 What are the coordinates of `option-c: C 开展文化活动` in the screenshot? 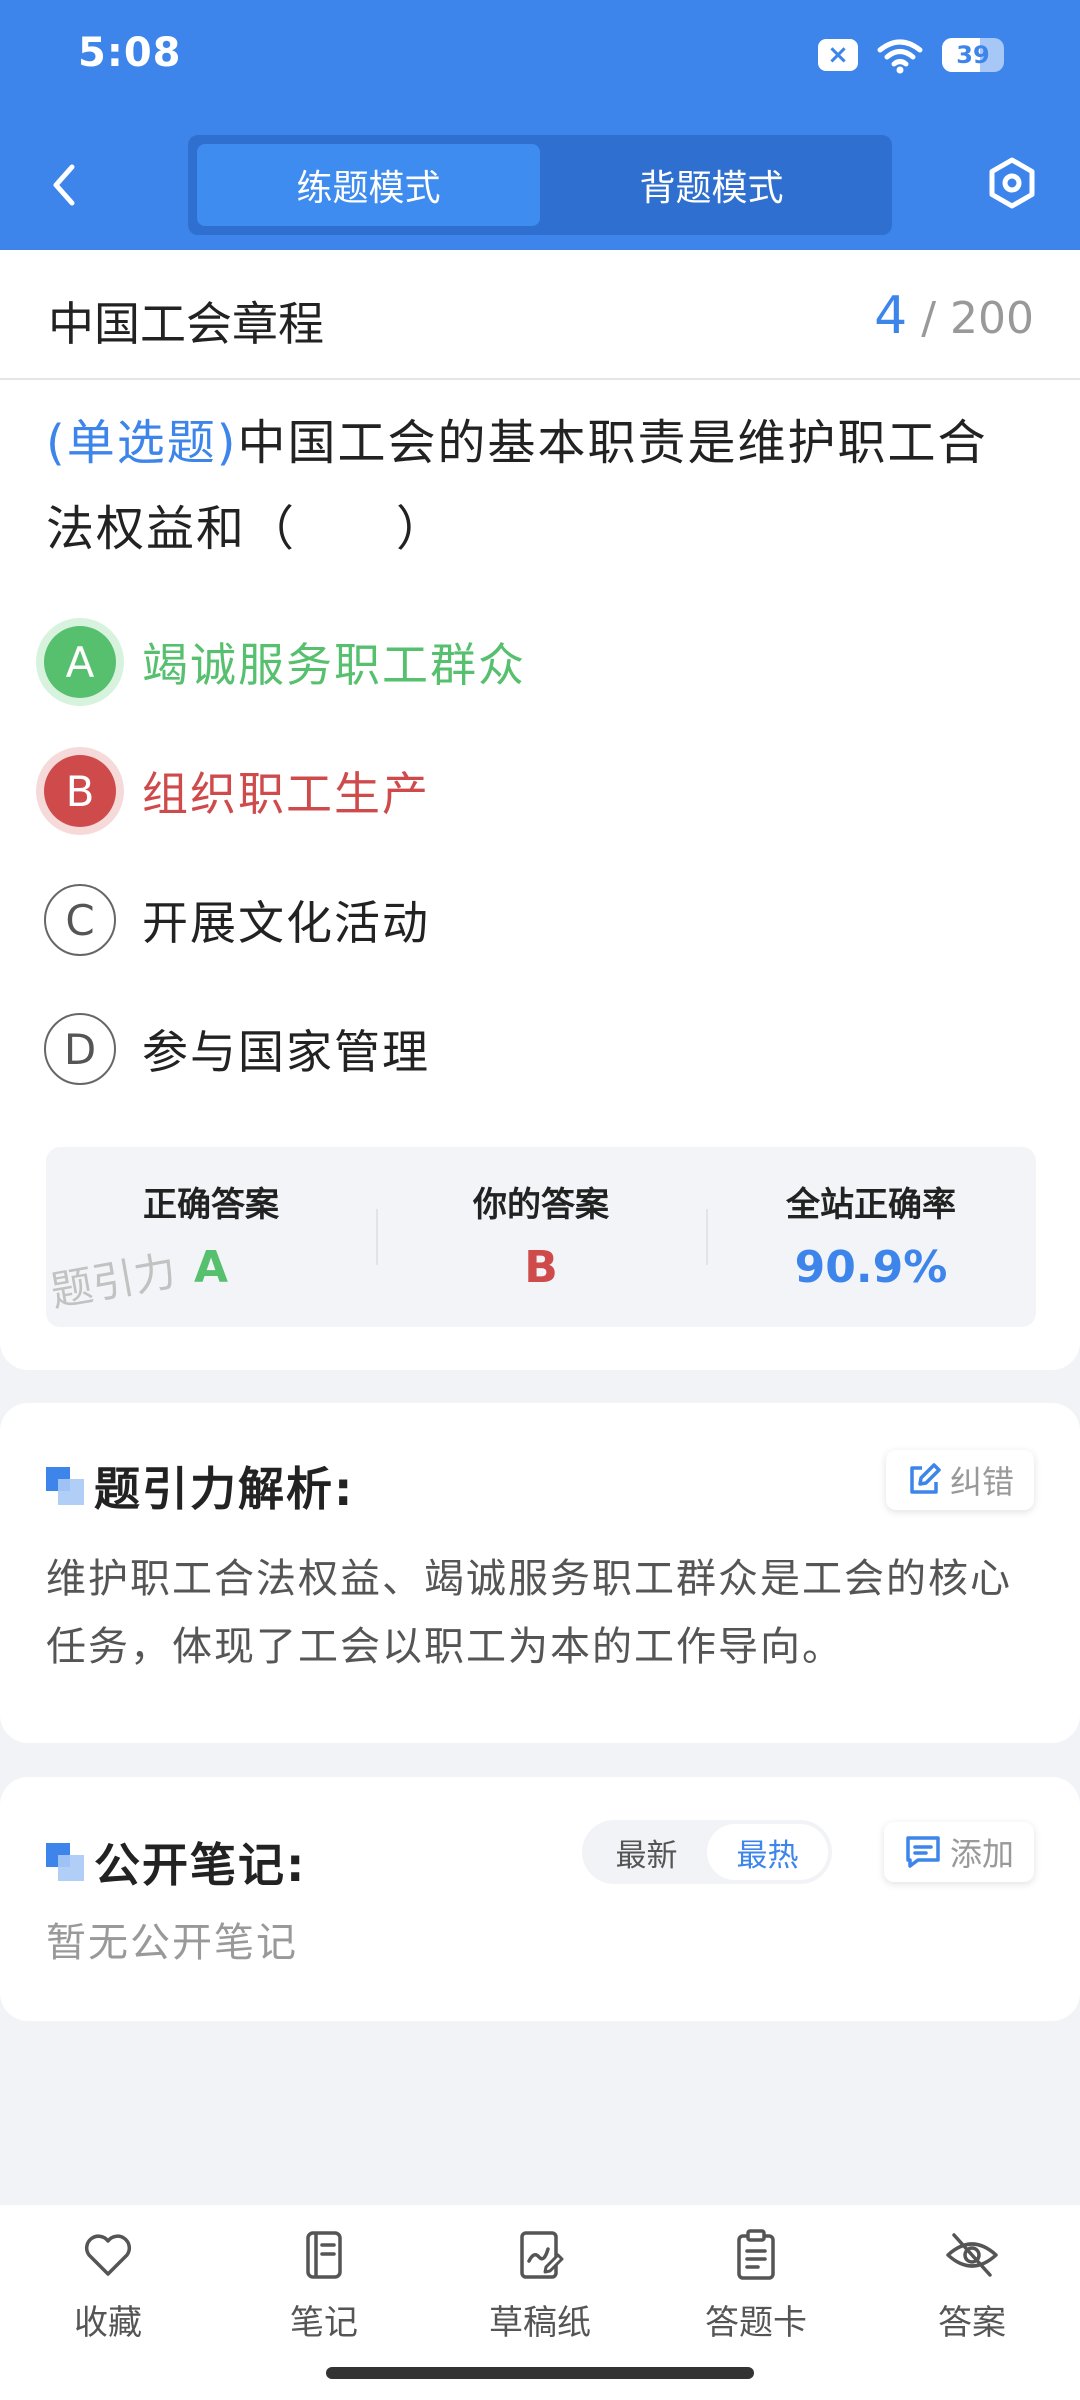 It's located at (237, 920).